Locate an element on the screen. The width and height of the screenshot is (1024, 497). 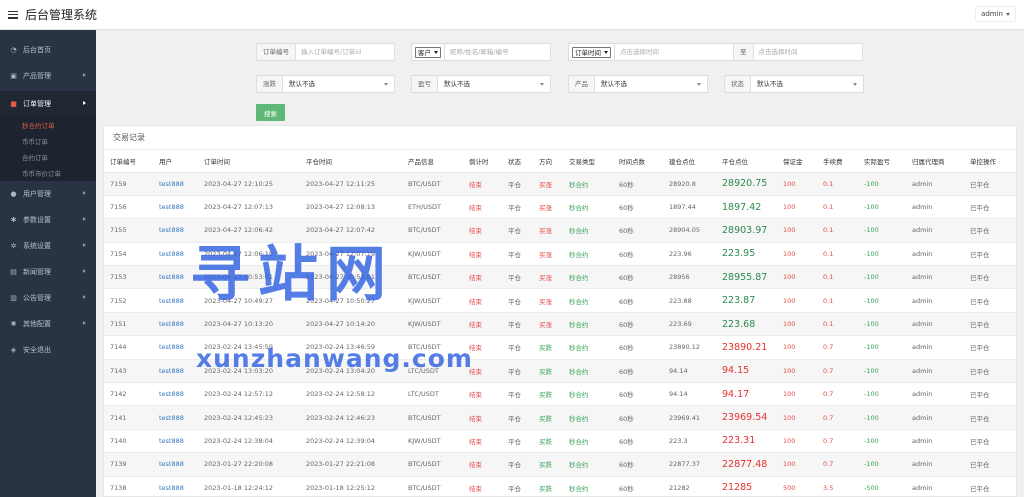
table-cell: 94.14 is located at coordinates (689, 371).